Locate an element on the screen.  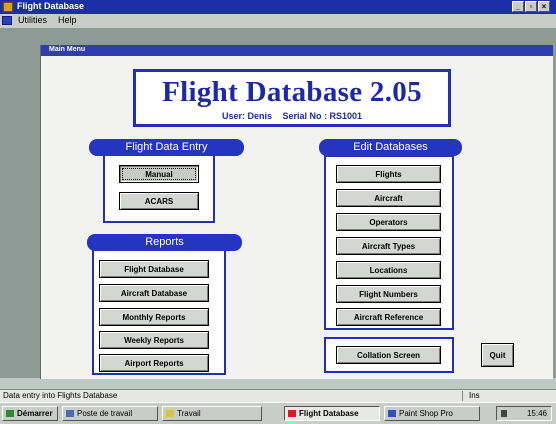
inner-title-bar: Main Menu is located at coordinates (297, 50).